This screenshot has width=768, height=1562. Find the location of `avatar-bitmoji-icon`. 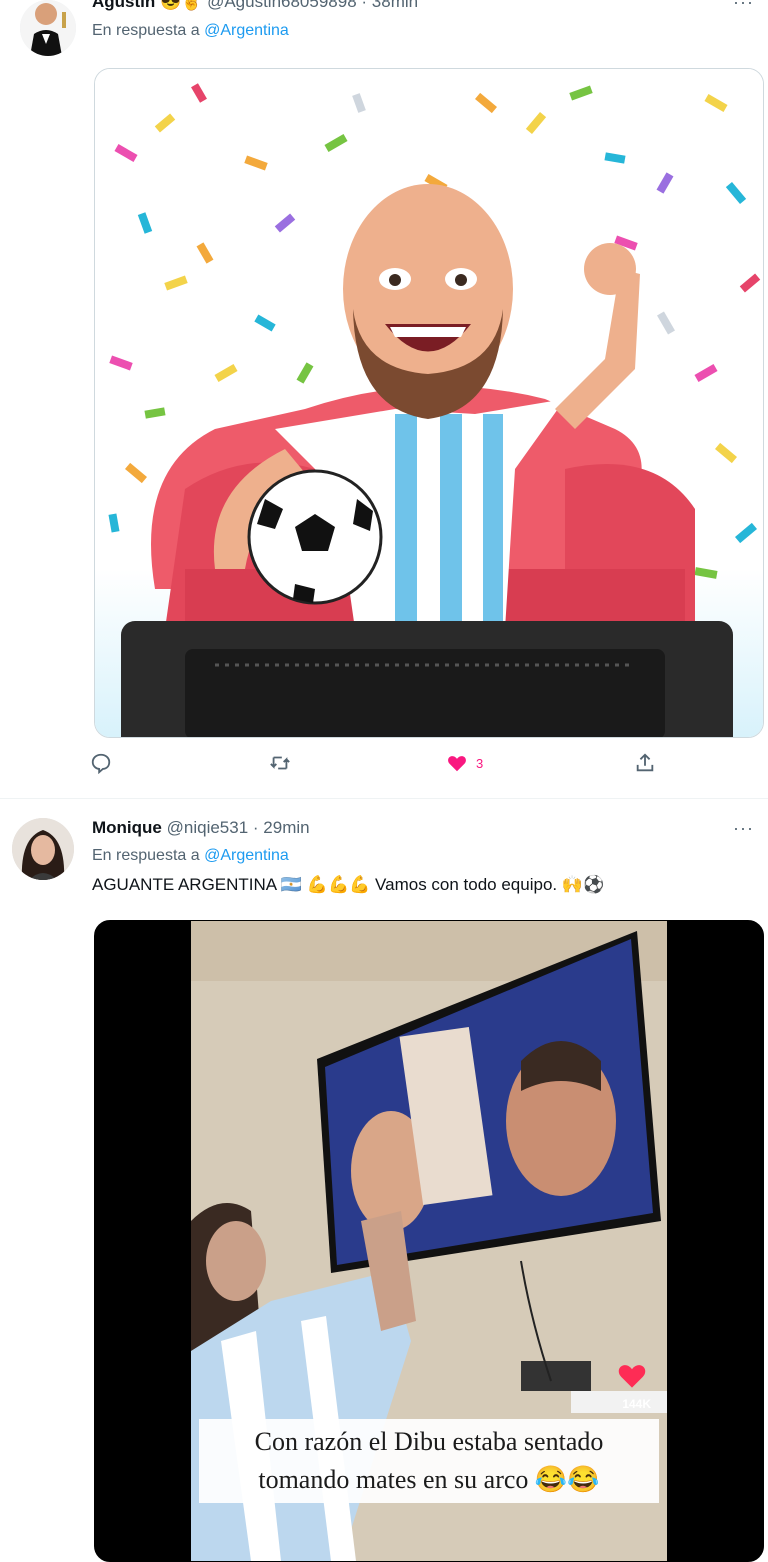

avatar-bitmoji-icon is located at coordinates (48, 28).